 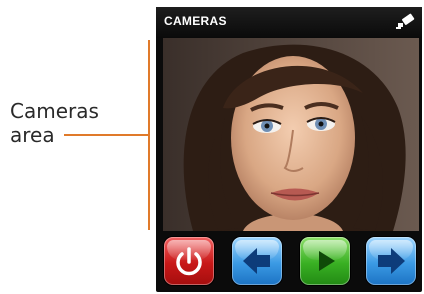 I want to click on control-bar, so click(x=289, y=262).